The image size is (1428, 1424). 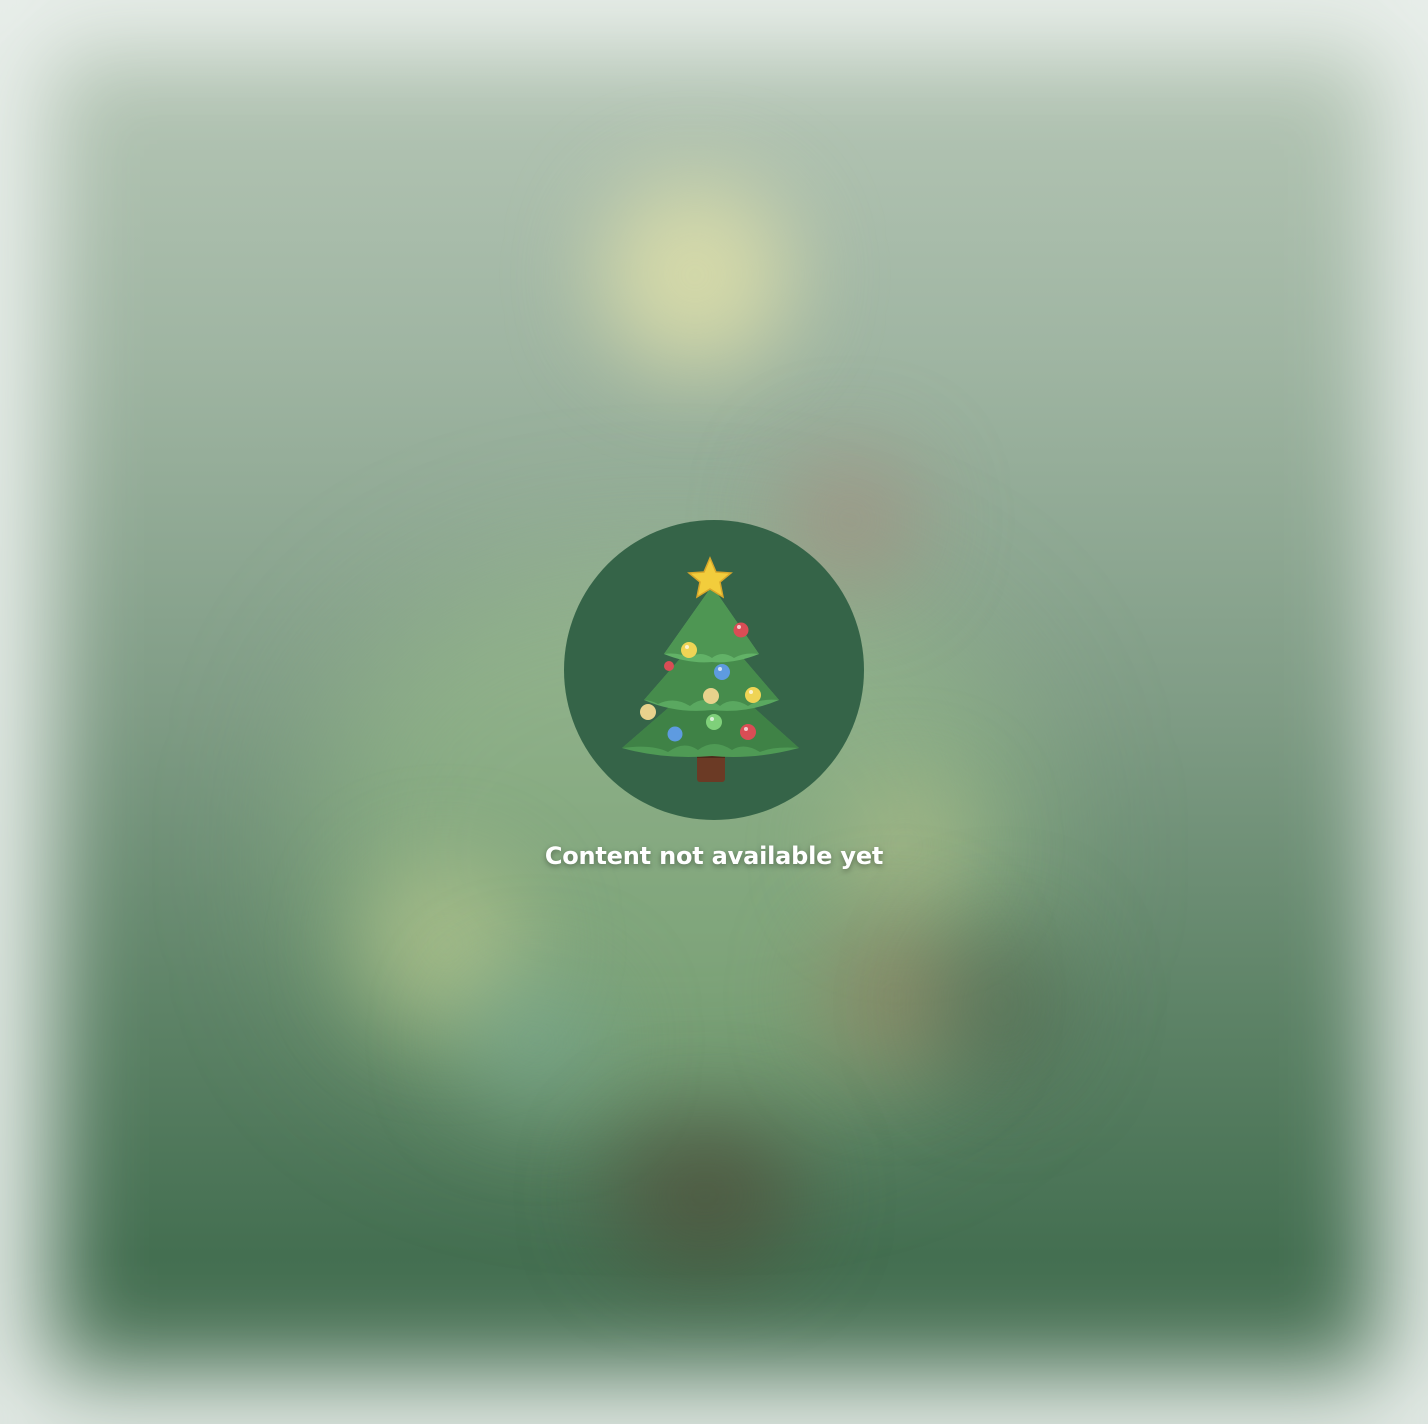 I want to click on christmas-tree-avatar, so click(x=714, y=670).